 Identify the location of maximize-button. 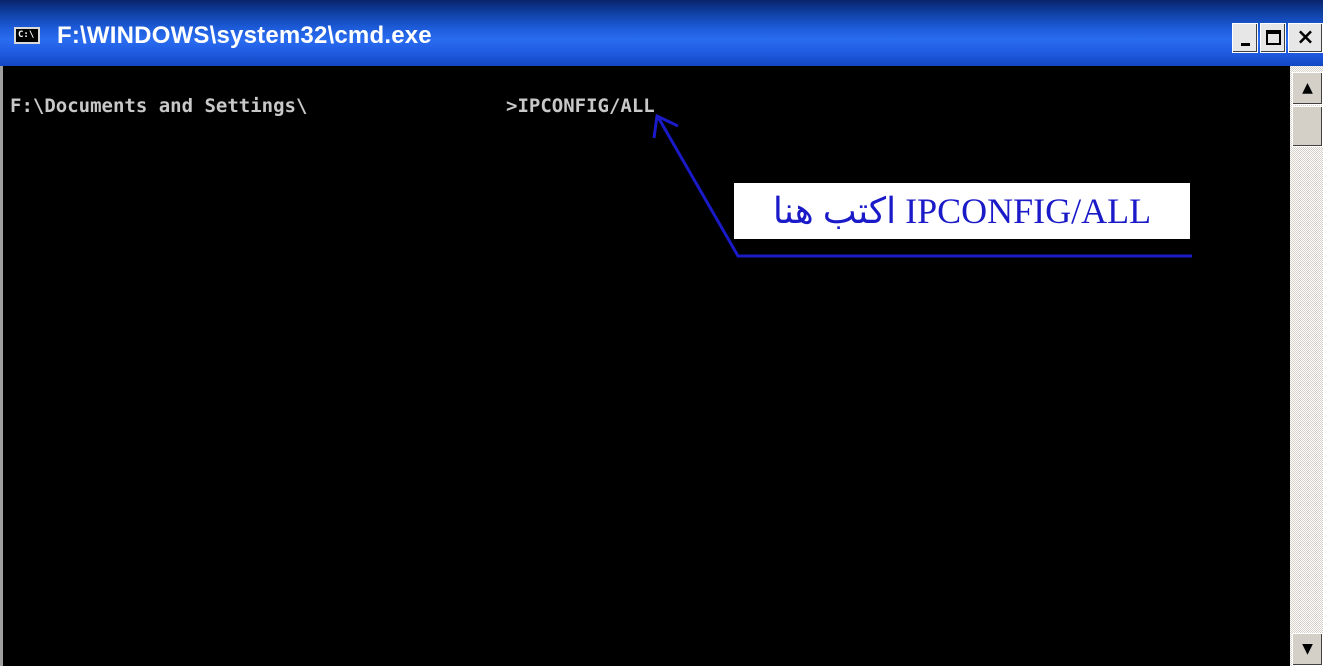
(1273, 38).